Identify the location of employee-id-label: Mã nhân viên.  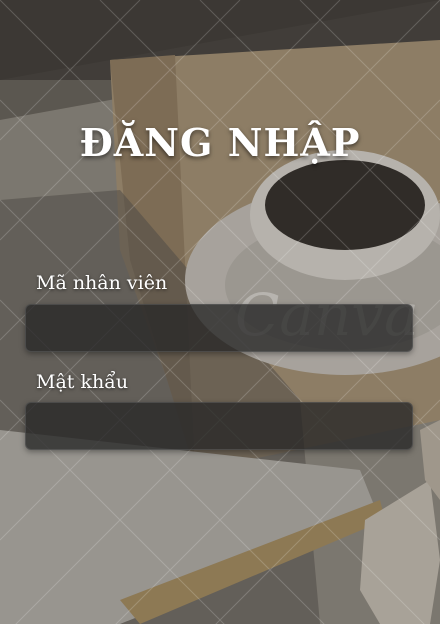
(102, 283).